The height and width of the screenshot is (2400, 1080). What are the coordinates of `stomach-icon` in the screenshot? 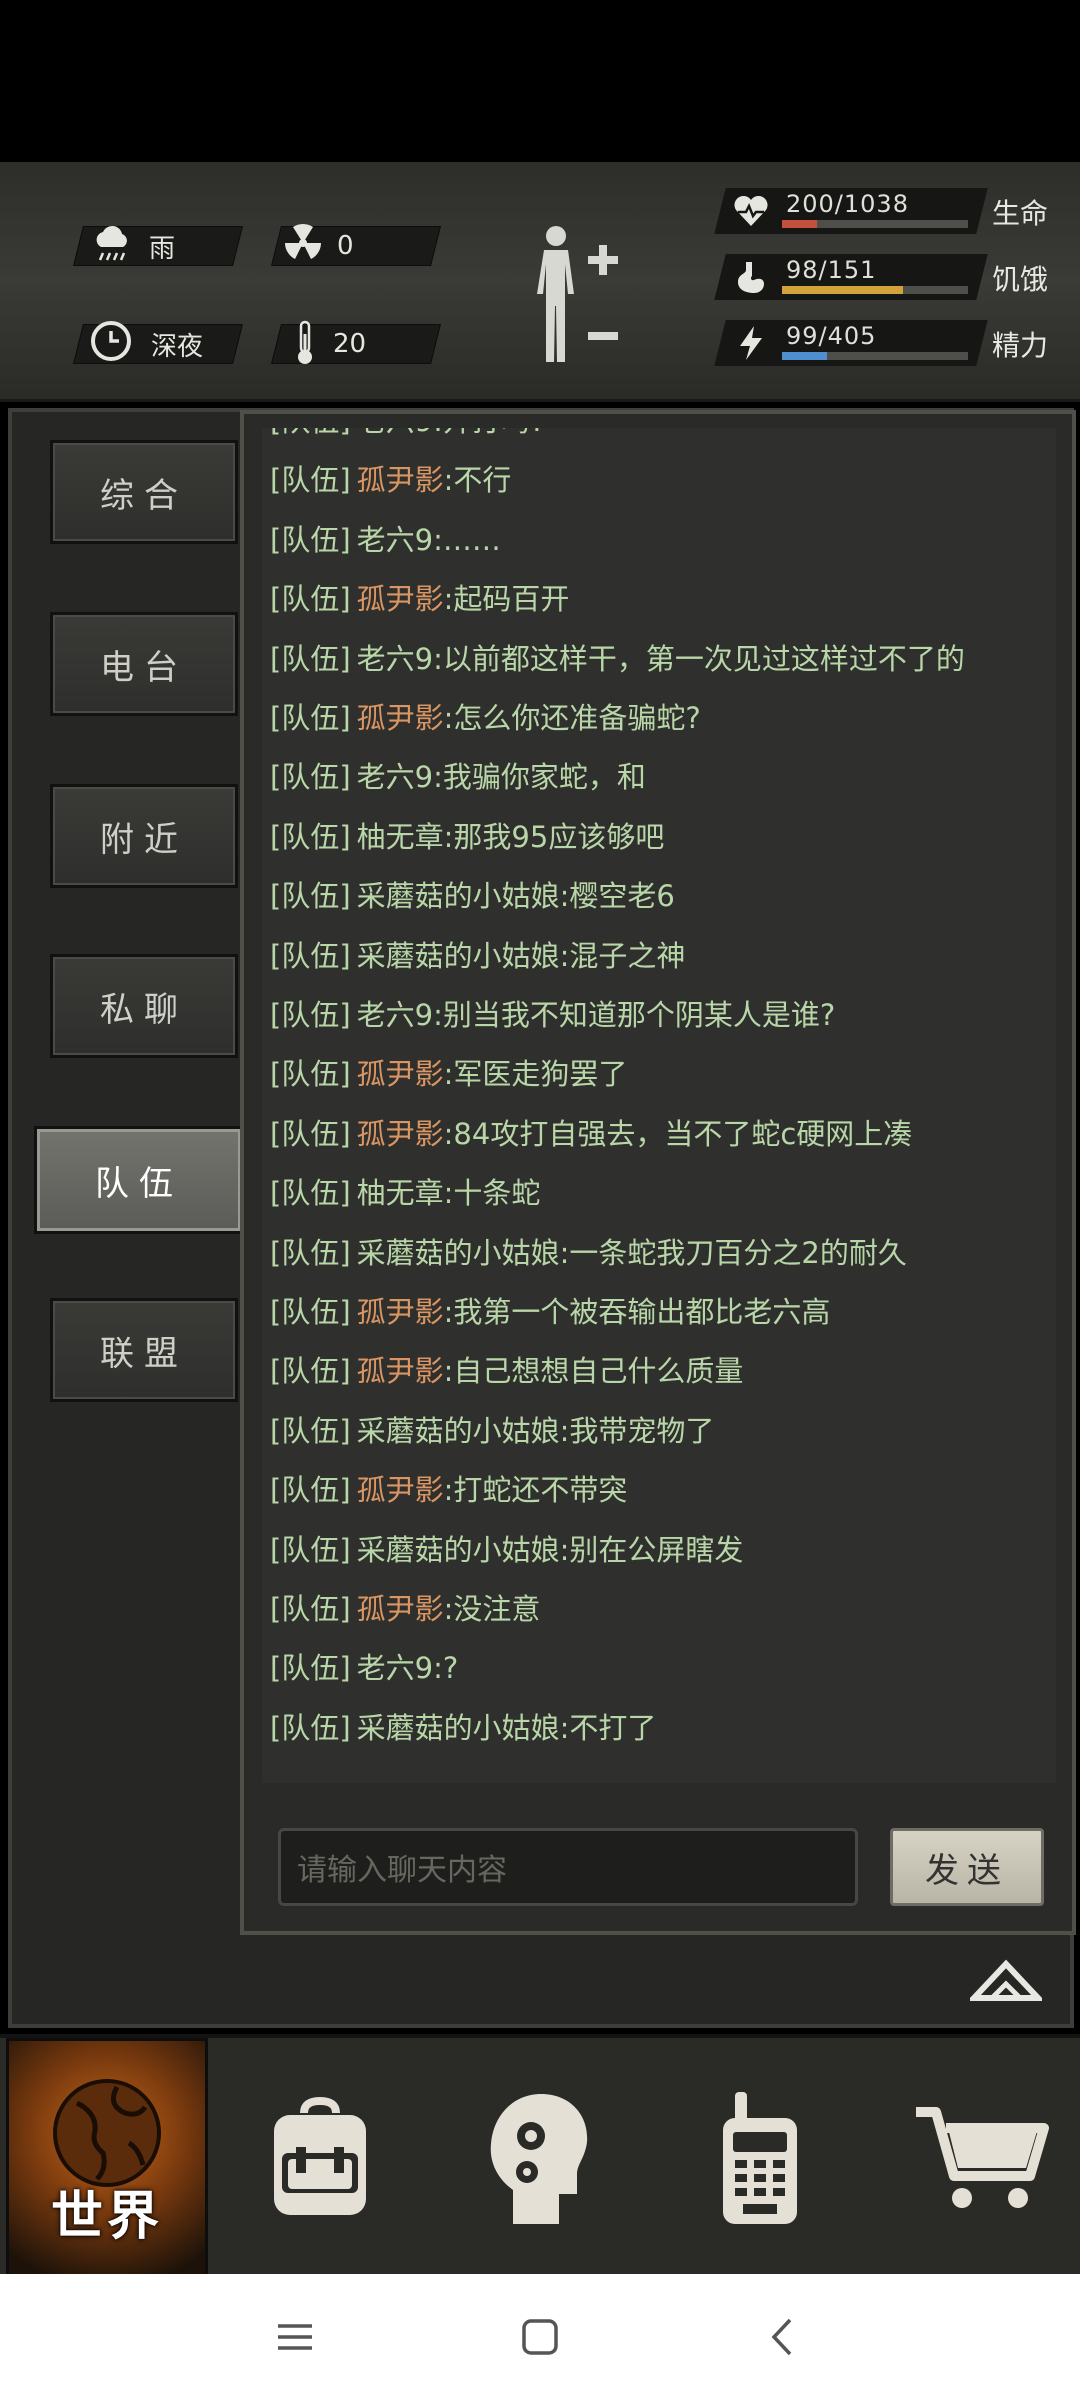 It's located at (751, 277).